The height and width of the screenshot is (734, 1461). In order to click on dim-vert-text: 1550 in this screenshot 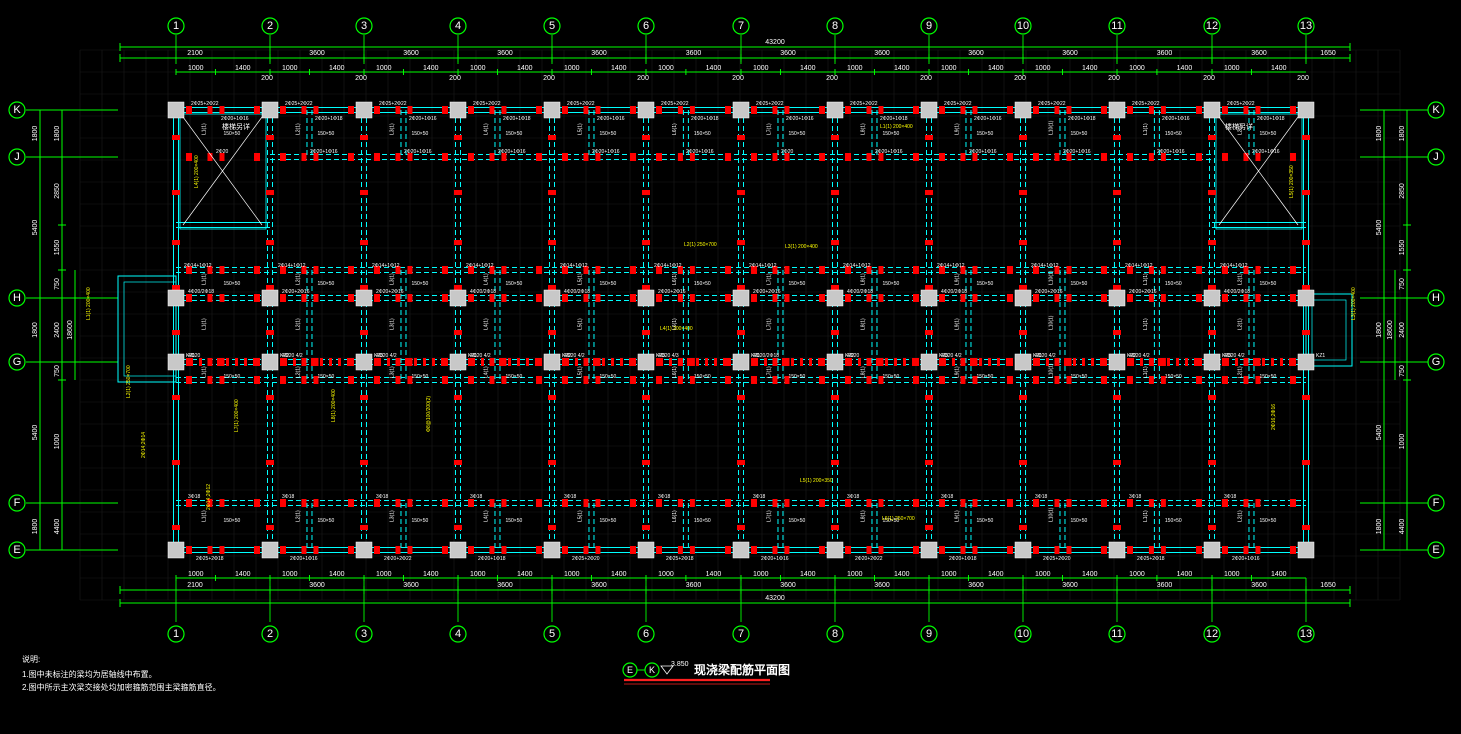, I will do `click(1402, 248)`.